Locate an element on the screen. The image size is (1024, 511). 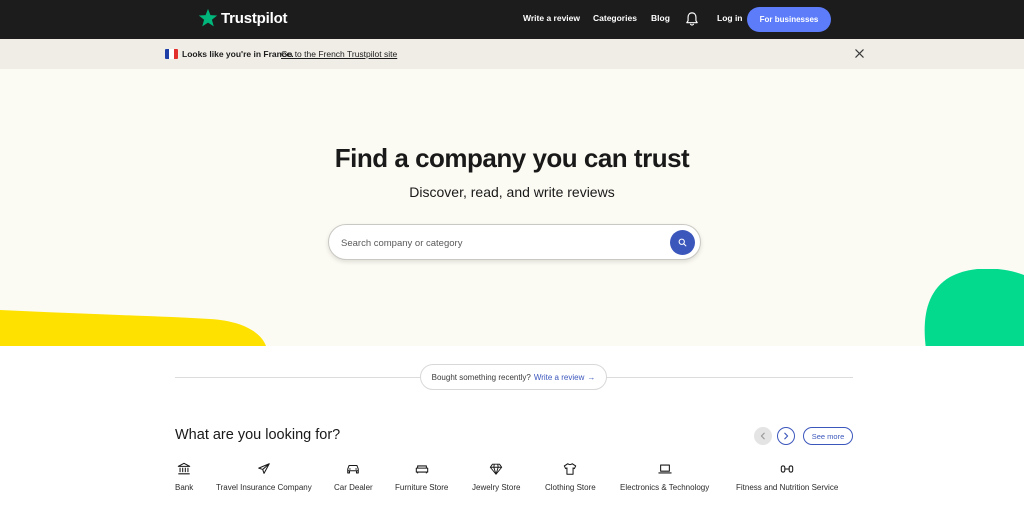
write-review-link: Write a review is located at coordinates (559, 377).